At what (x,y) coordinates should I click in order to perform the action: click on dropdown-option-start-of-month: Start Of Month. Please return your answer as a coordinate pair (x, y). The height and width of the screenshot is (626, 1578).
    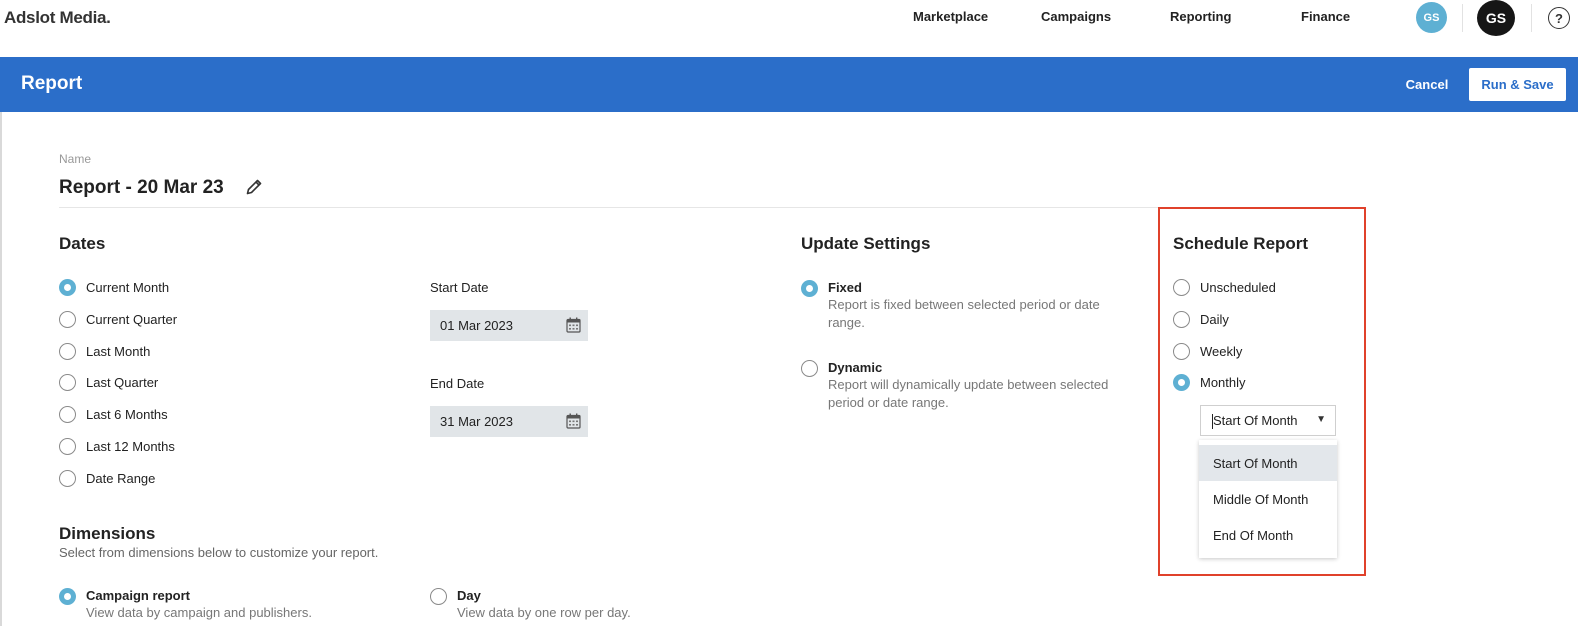
    Looking at the image, I should click on (1268, 463).